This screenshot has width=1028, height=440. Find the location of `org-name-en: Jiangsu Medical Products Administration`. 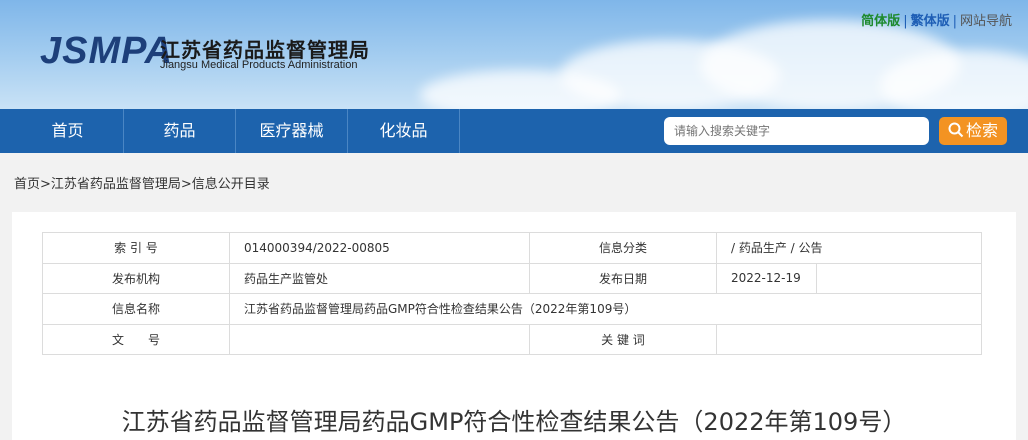

org-name-en: Jiangsu Medical Products Administration is located at coordinates (259, 65).